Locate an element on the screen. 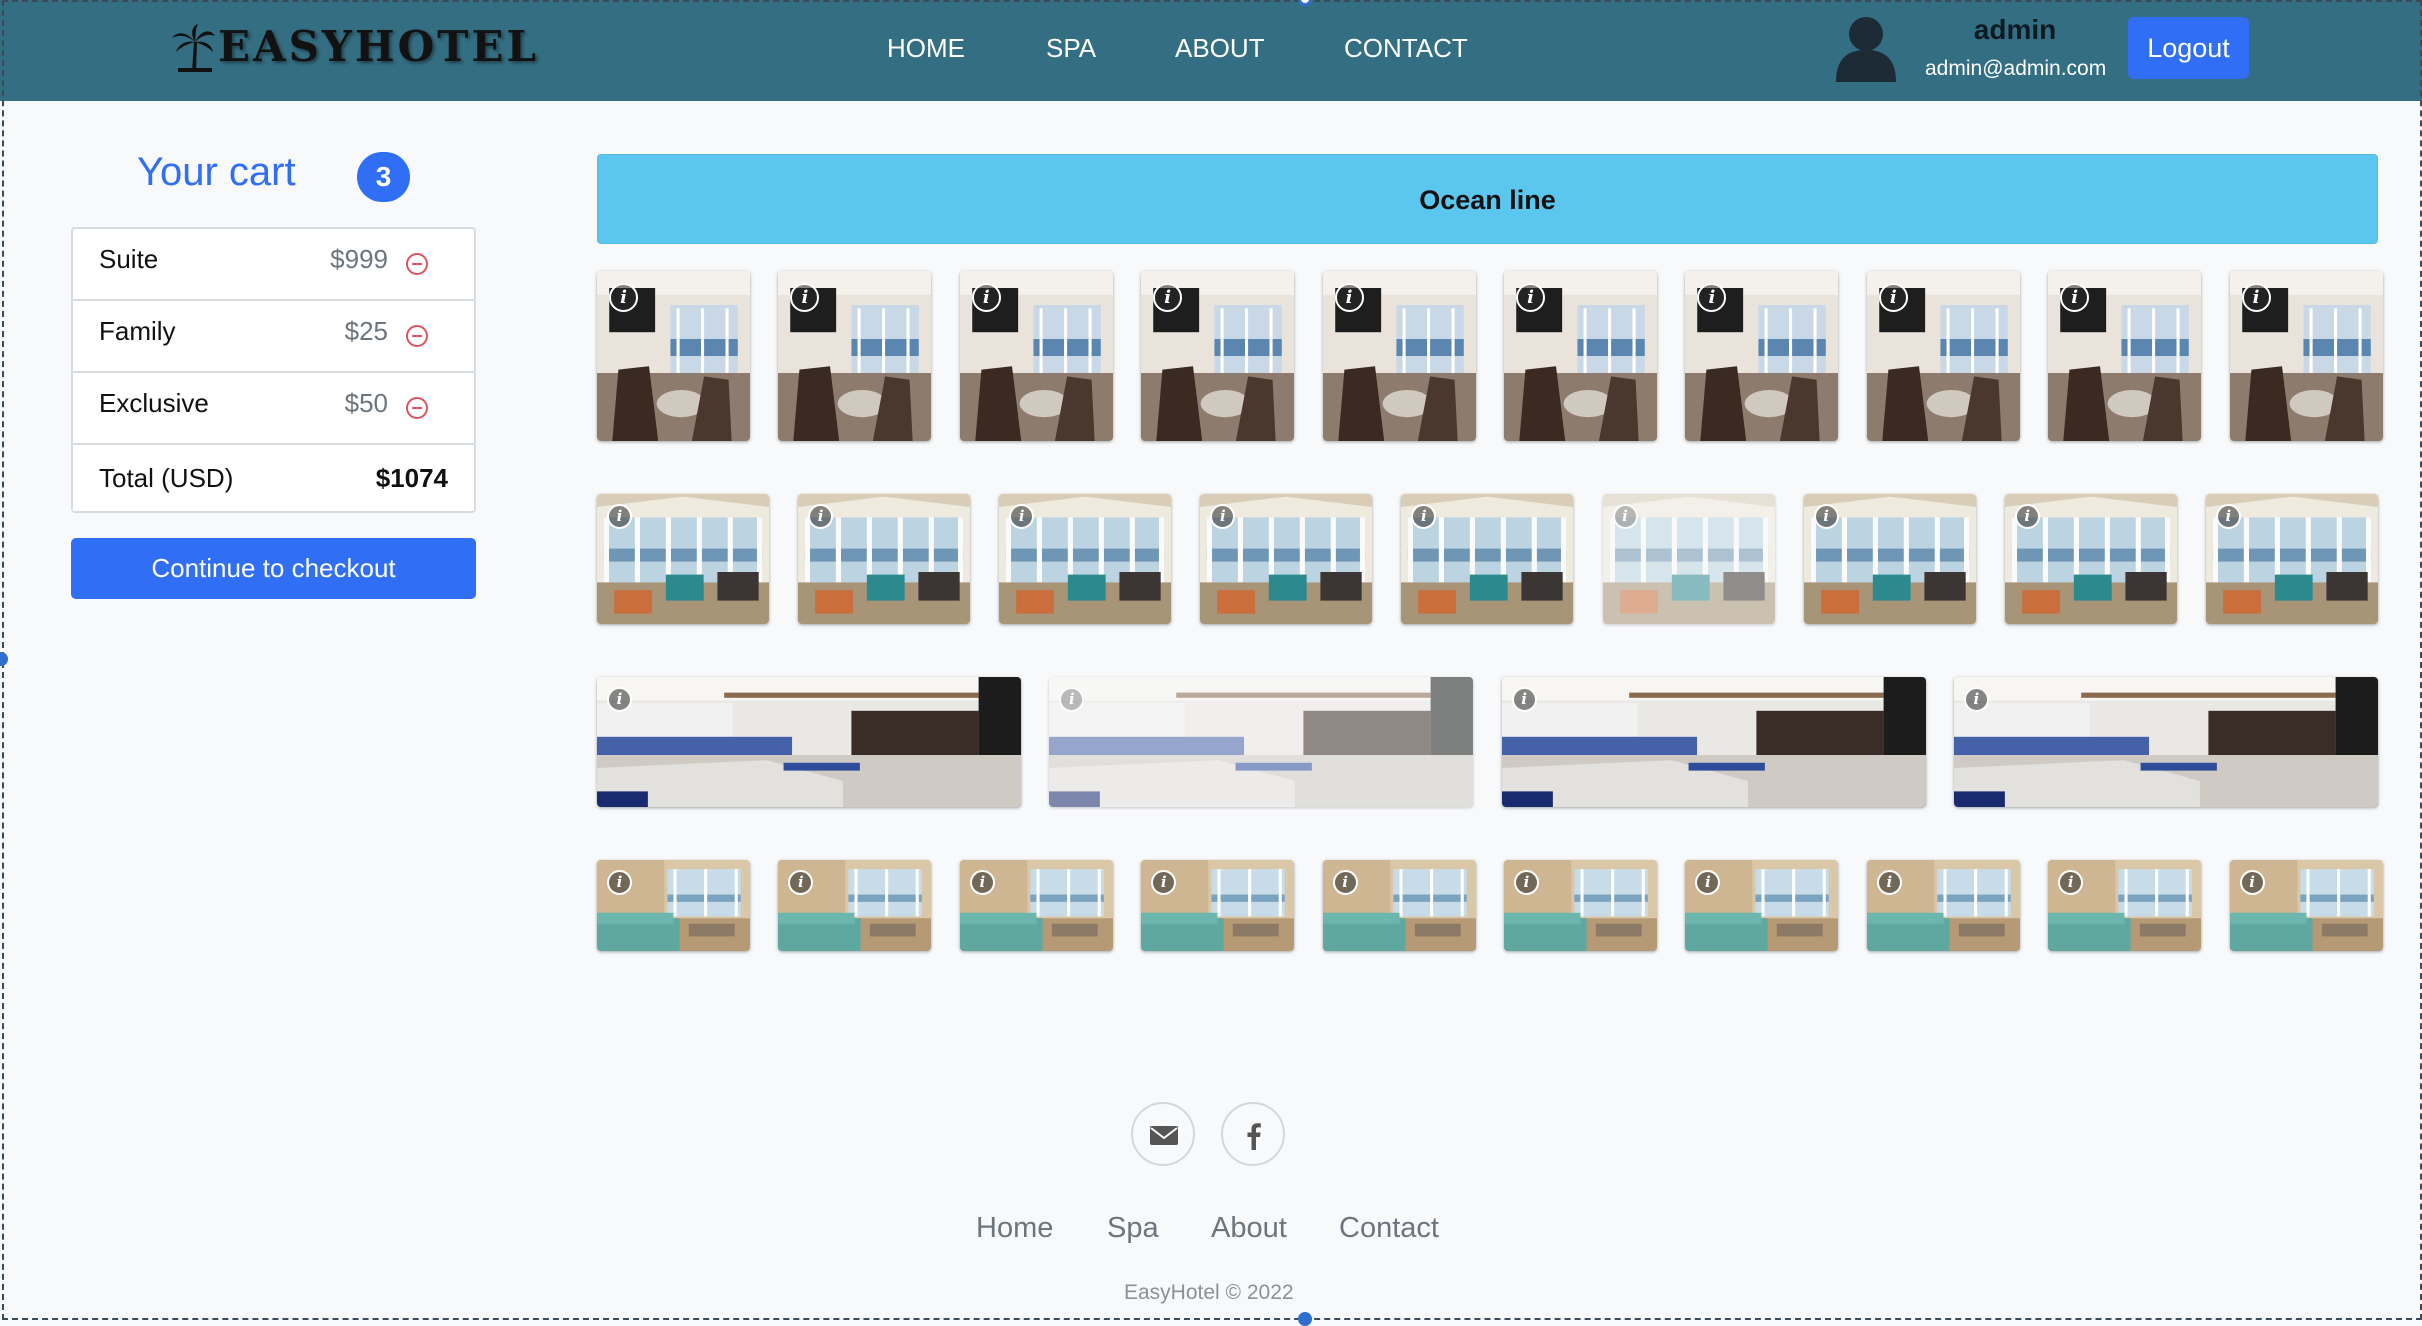 This screenshot has width=2422, height=1326. brand-logo: EasyHotel is located at coordinates (354, 47).